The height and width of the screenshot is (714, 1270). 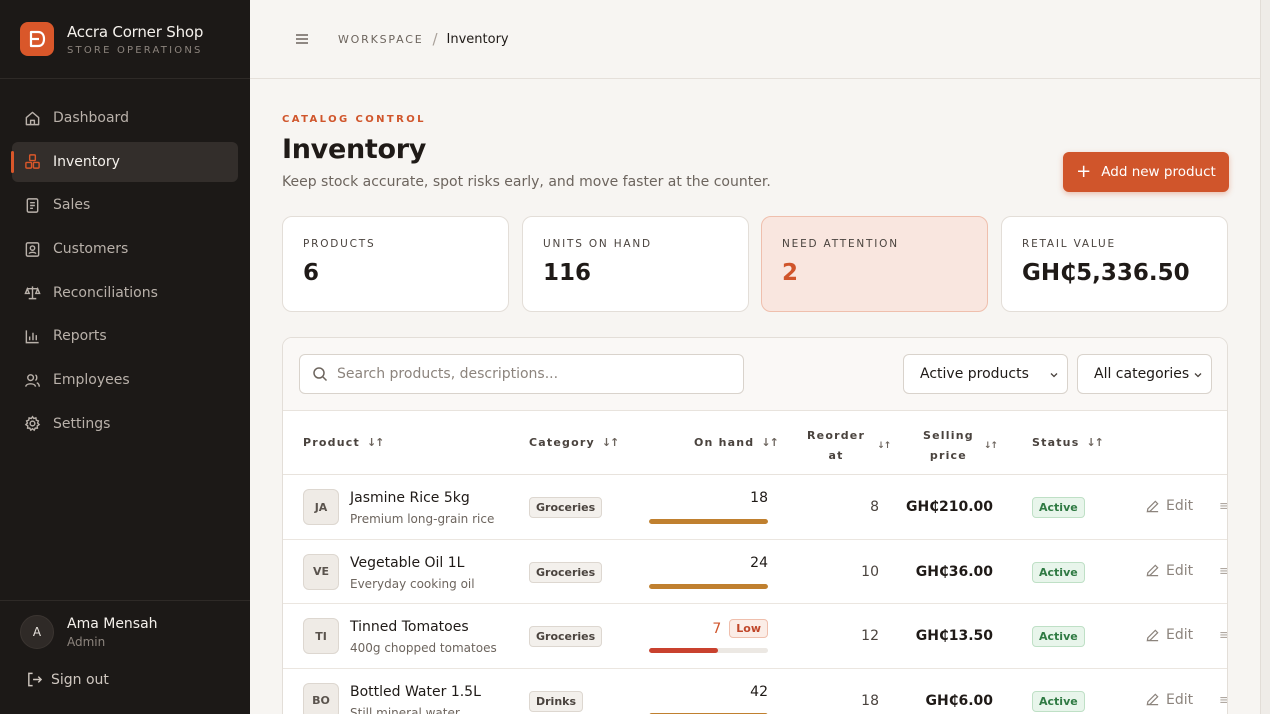 I want to click on product-name: Jasmine Rice 5kg, so click(x=410, y=498).